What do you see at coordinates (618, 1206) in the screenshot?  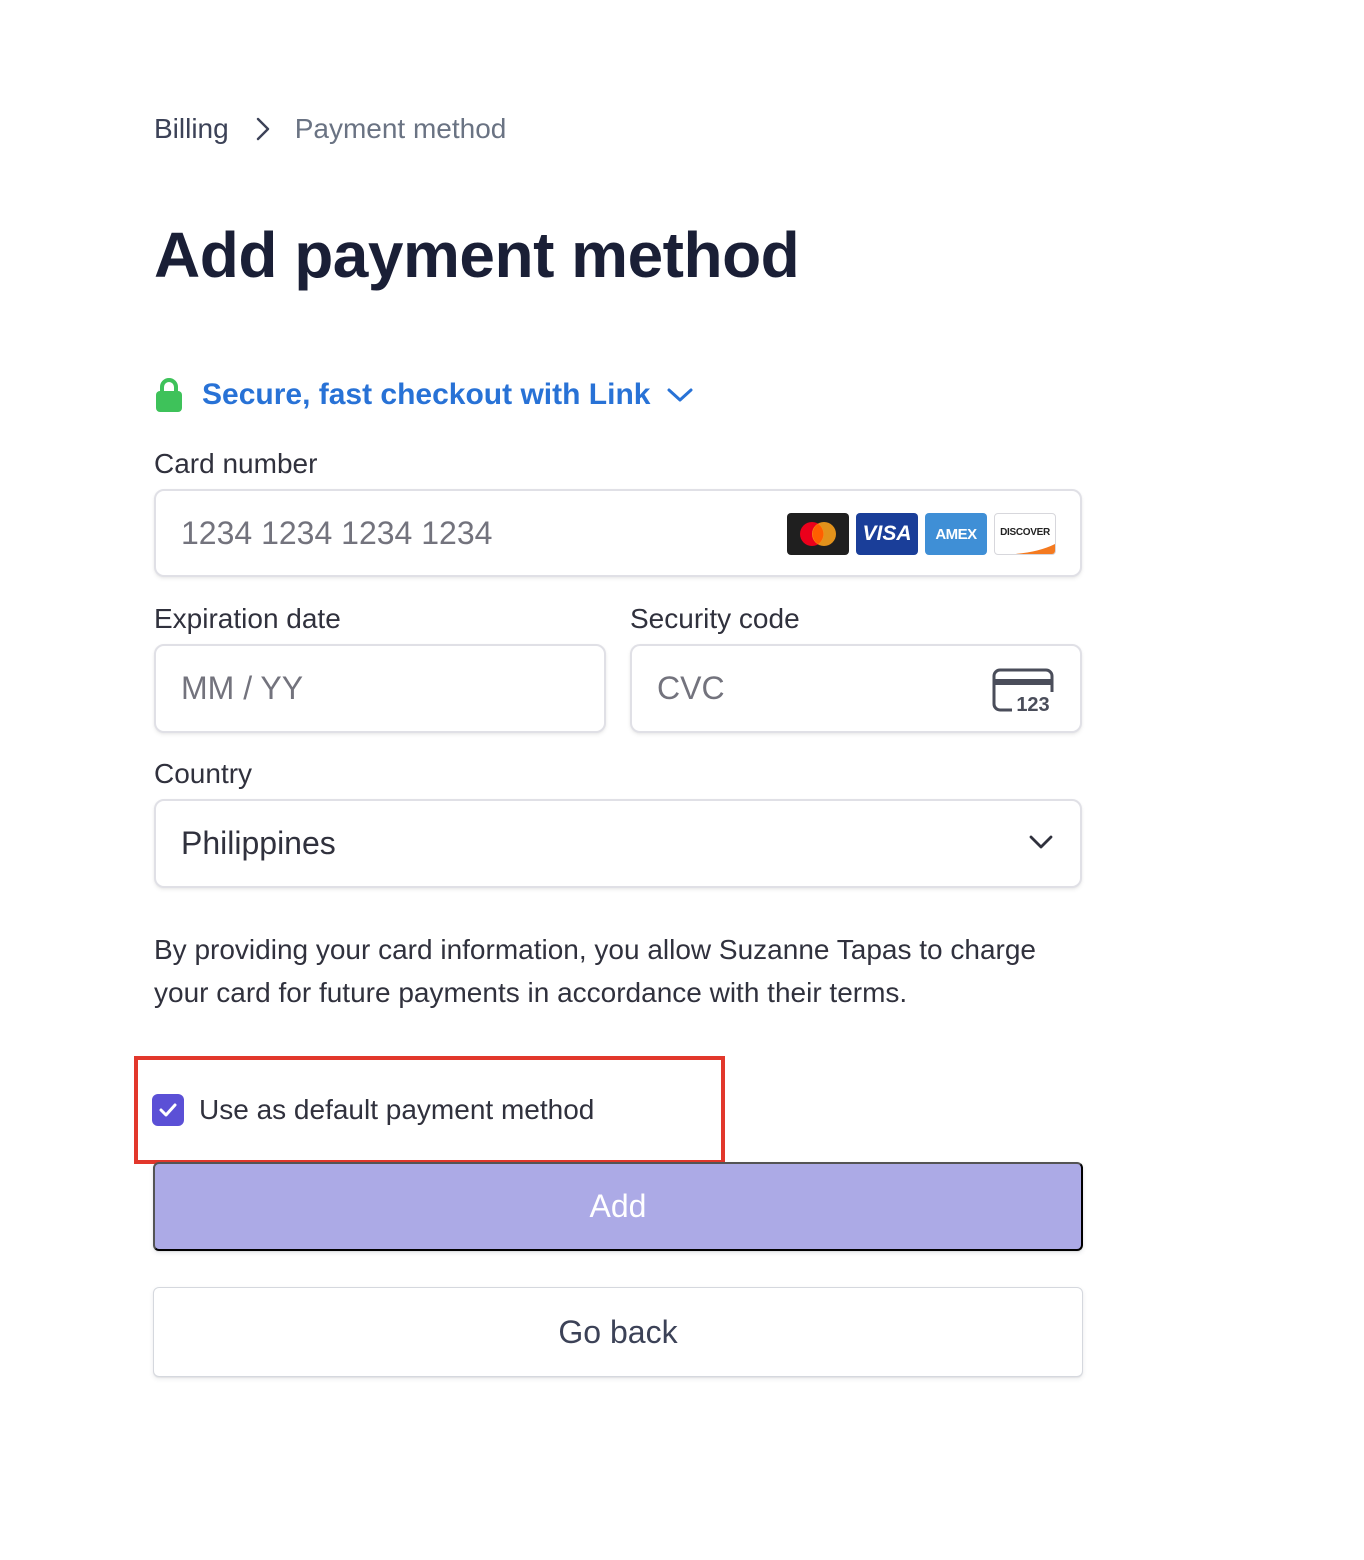 I see `add-button: Add` at bounding box center [618, 1206].